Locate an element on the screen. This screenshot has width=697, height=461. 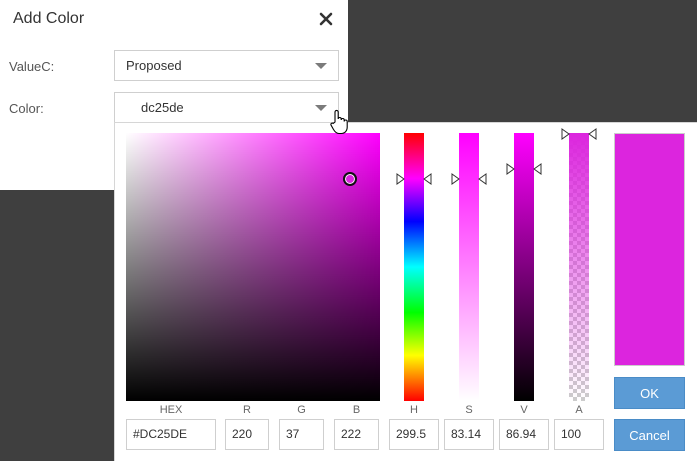
saturation-slider-handle is located at coordinates (469, 179).